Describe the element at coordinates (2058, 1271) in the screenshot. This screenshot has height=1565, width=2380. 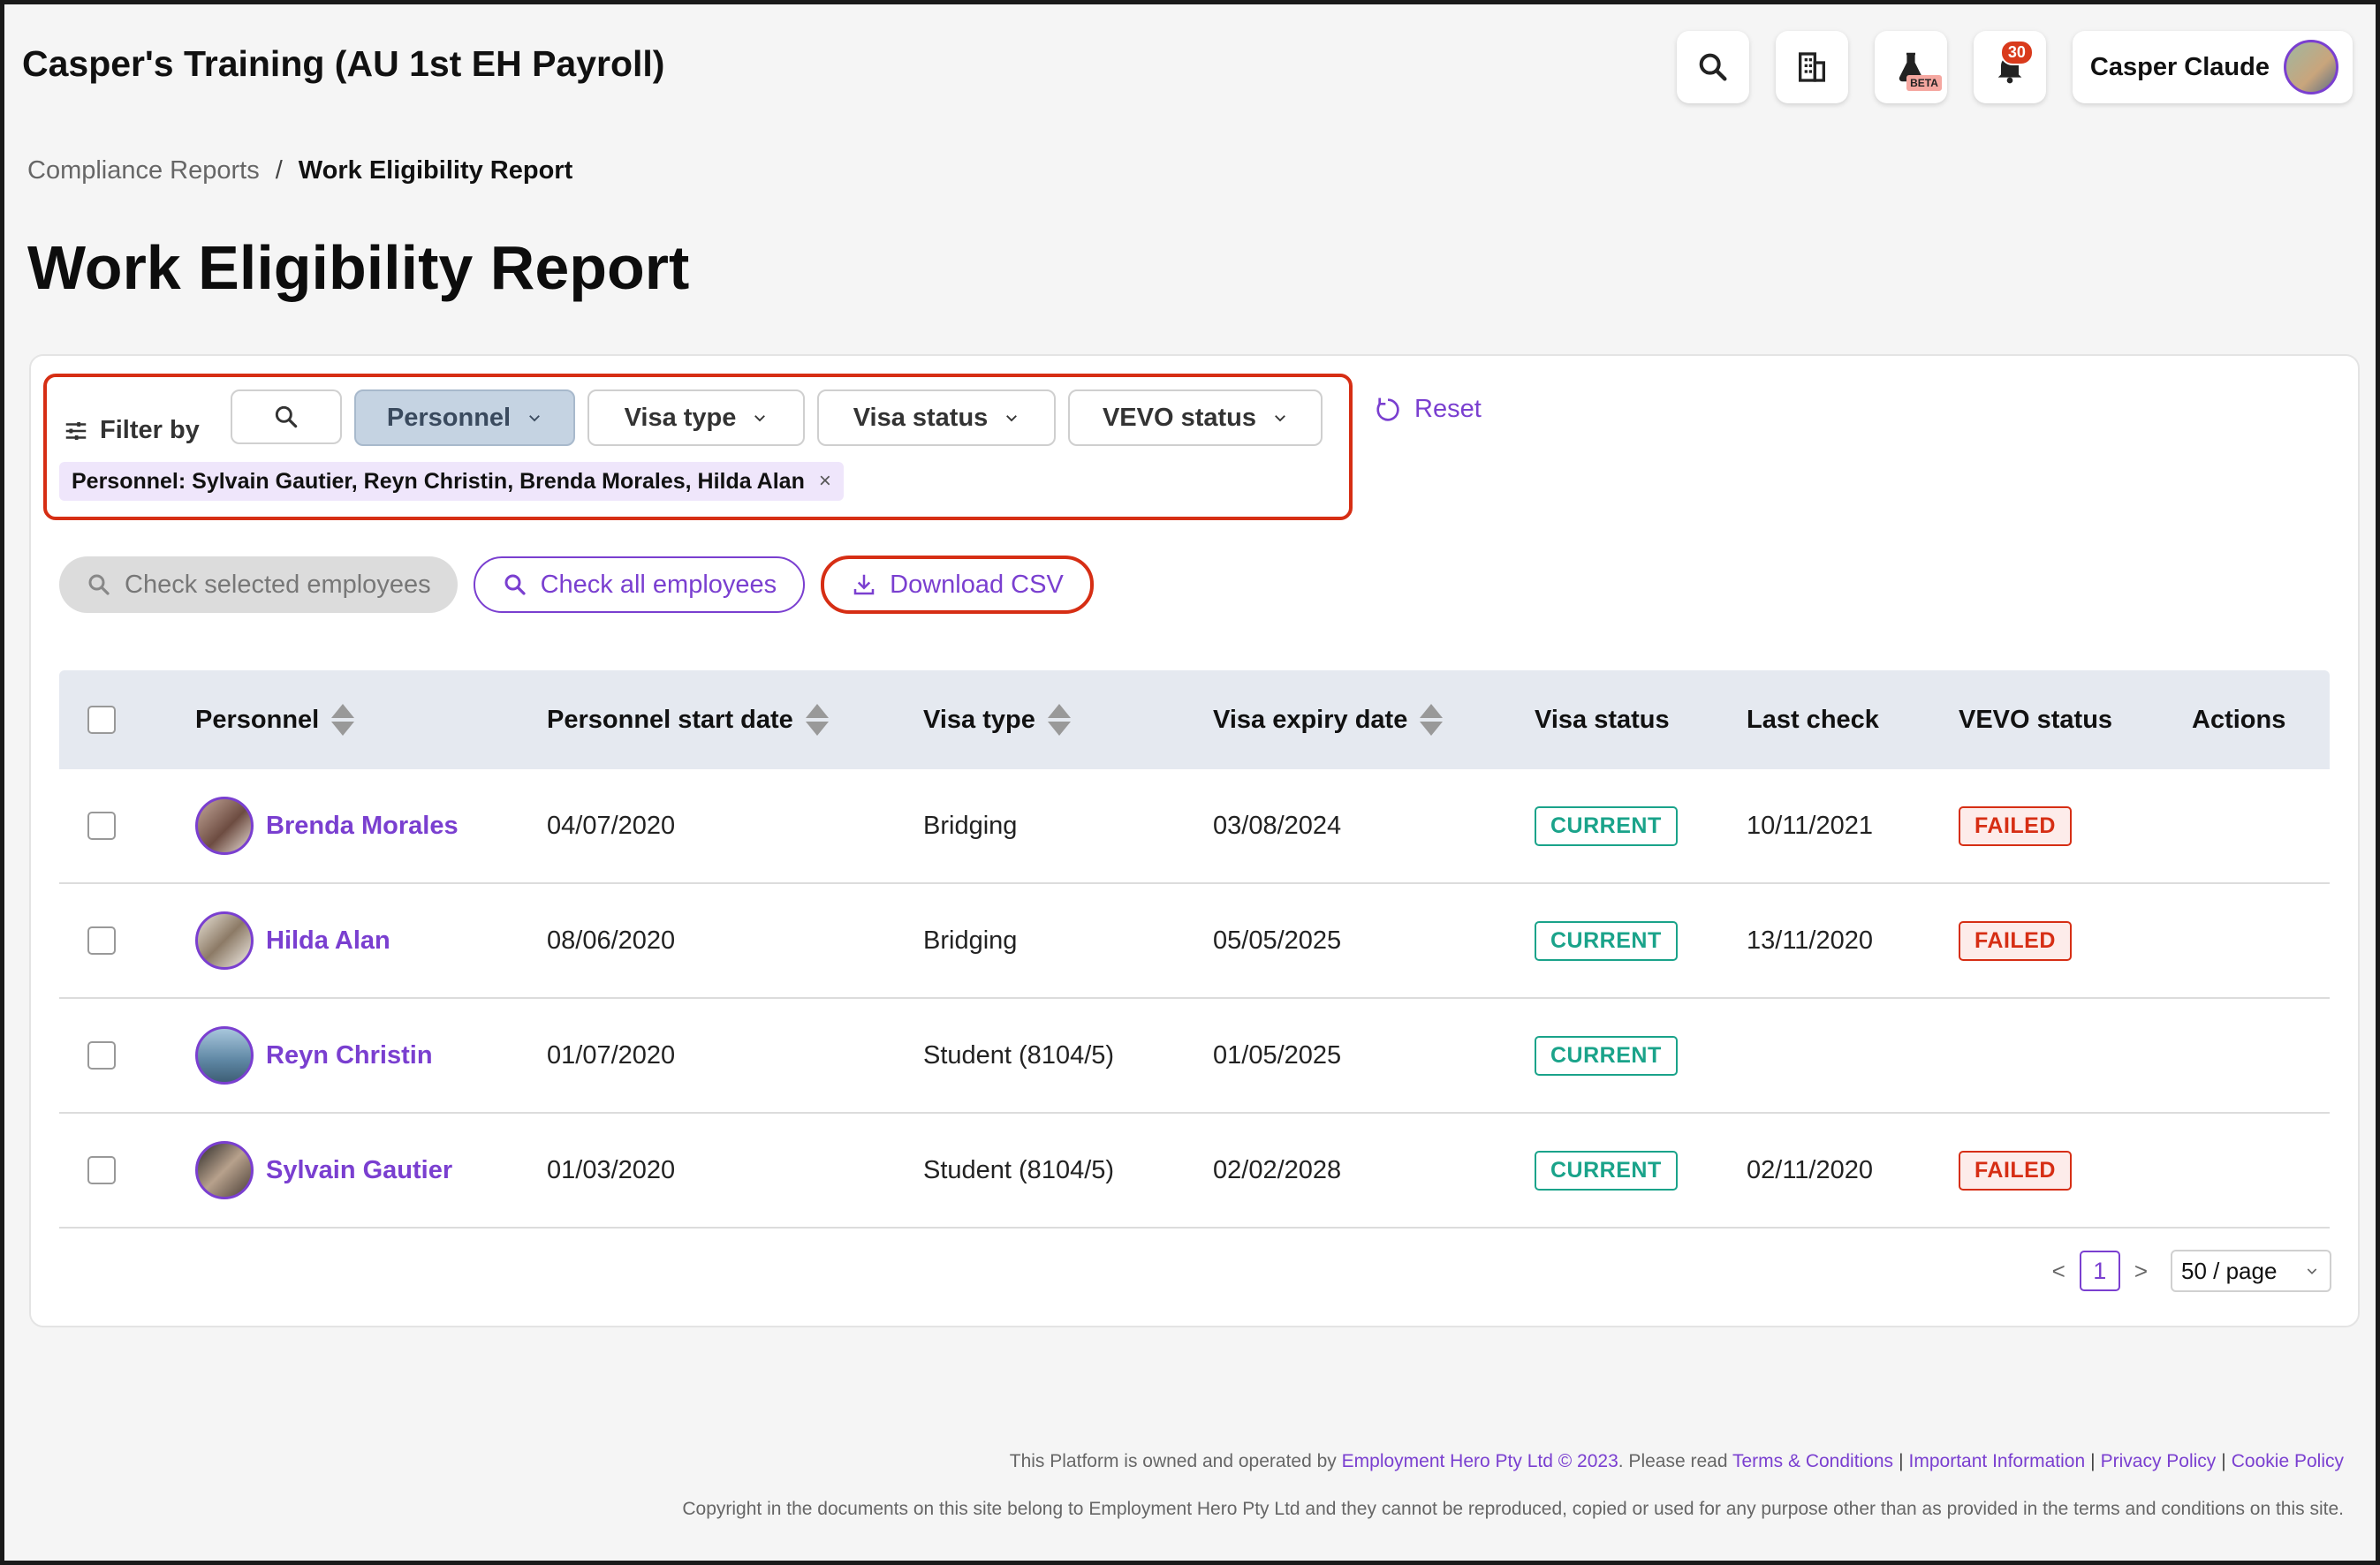
I see `prev-page-button: <` at that location.